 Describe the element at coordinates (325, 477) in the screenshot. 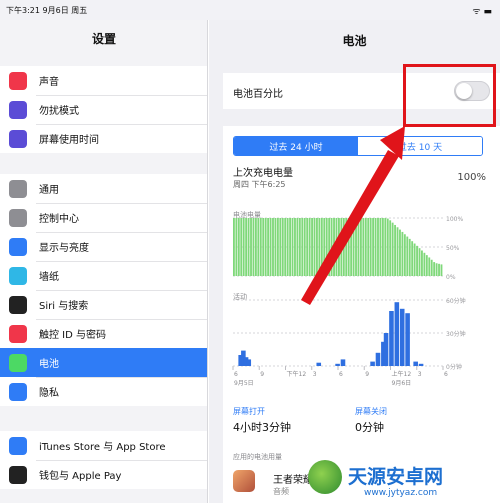

I see `android-logo-icon` at that location.